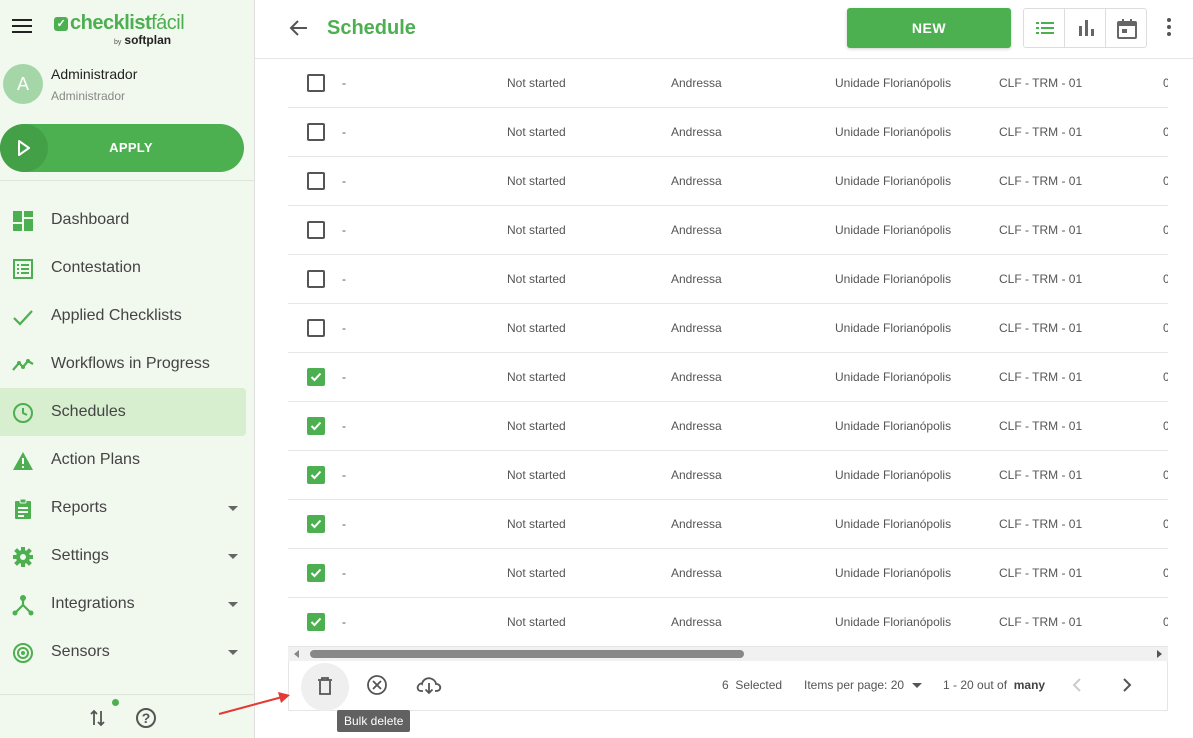  I want to click on sidebar-item-sensors: Sensors, so click(123, 652).